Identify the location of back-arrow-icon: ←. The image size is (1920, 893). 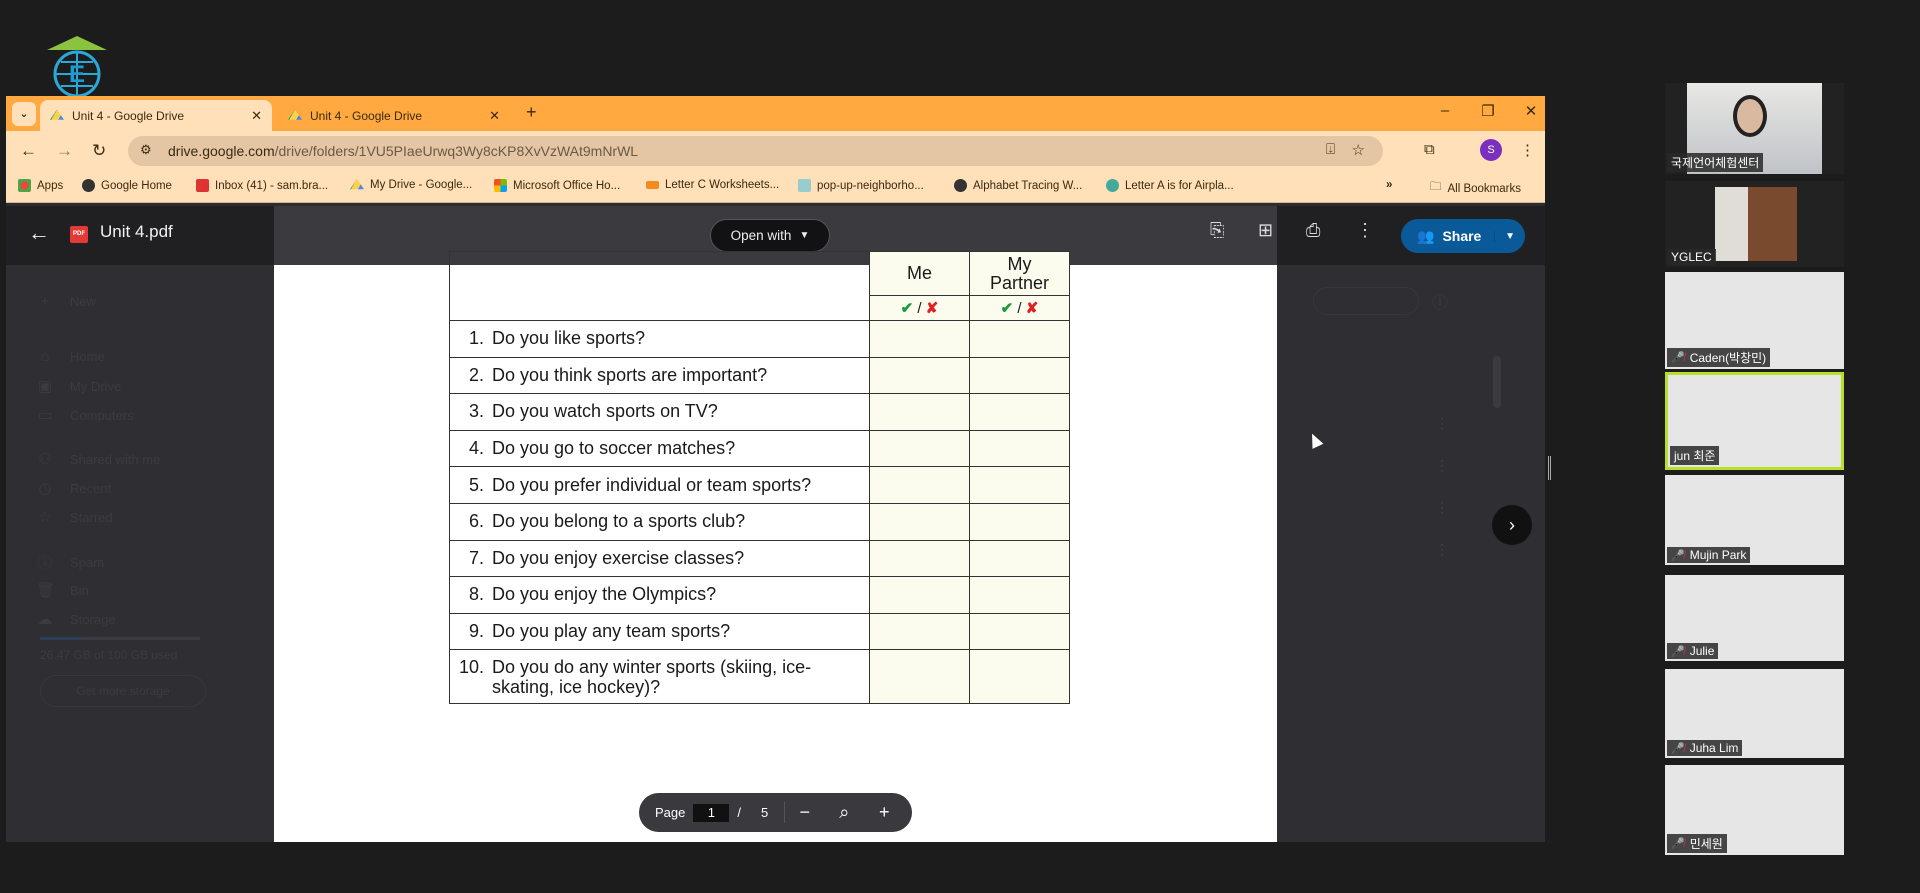
(39, 233).